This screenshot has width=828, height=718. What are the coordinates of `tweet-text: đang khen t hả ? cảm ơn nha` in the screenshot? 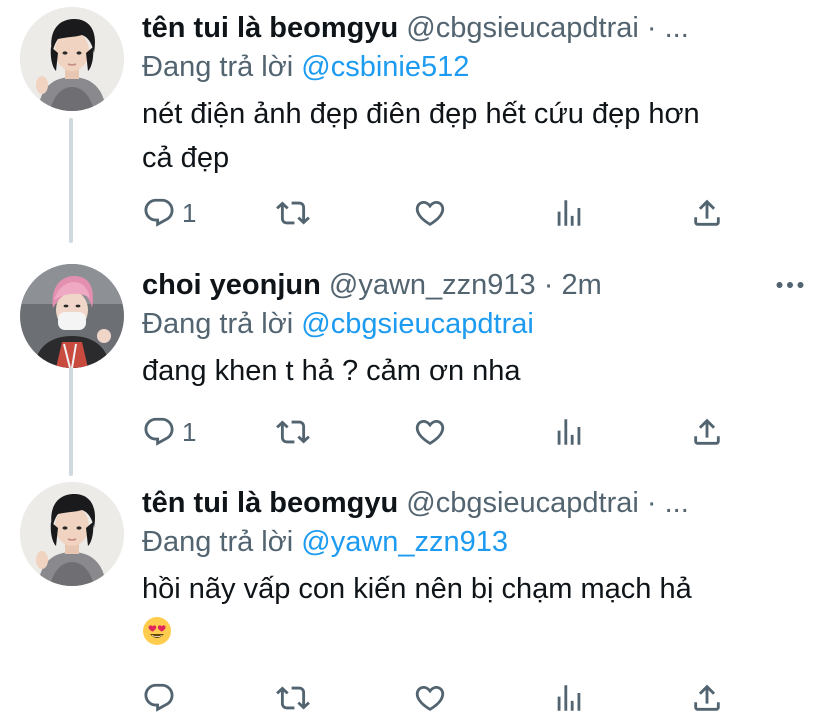 It's located at (472, 371).